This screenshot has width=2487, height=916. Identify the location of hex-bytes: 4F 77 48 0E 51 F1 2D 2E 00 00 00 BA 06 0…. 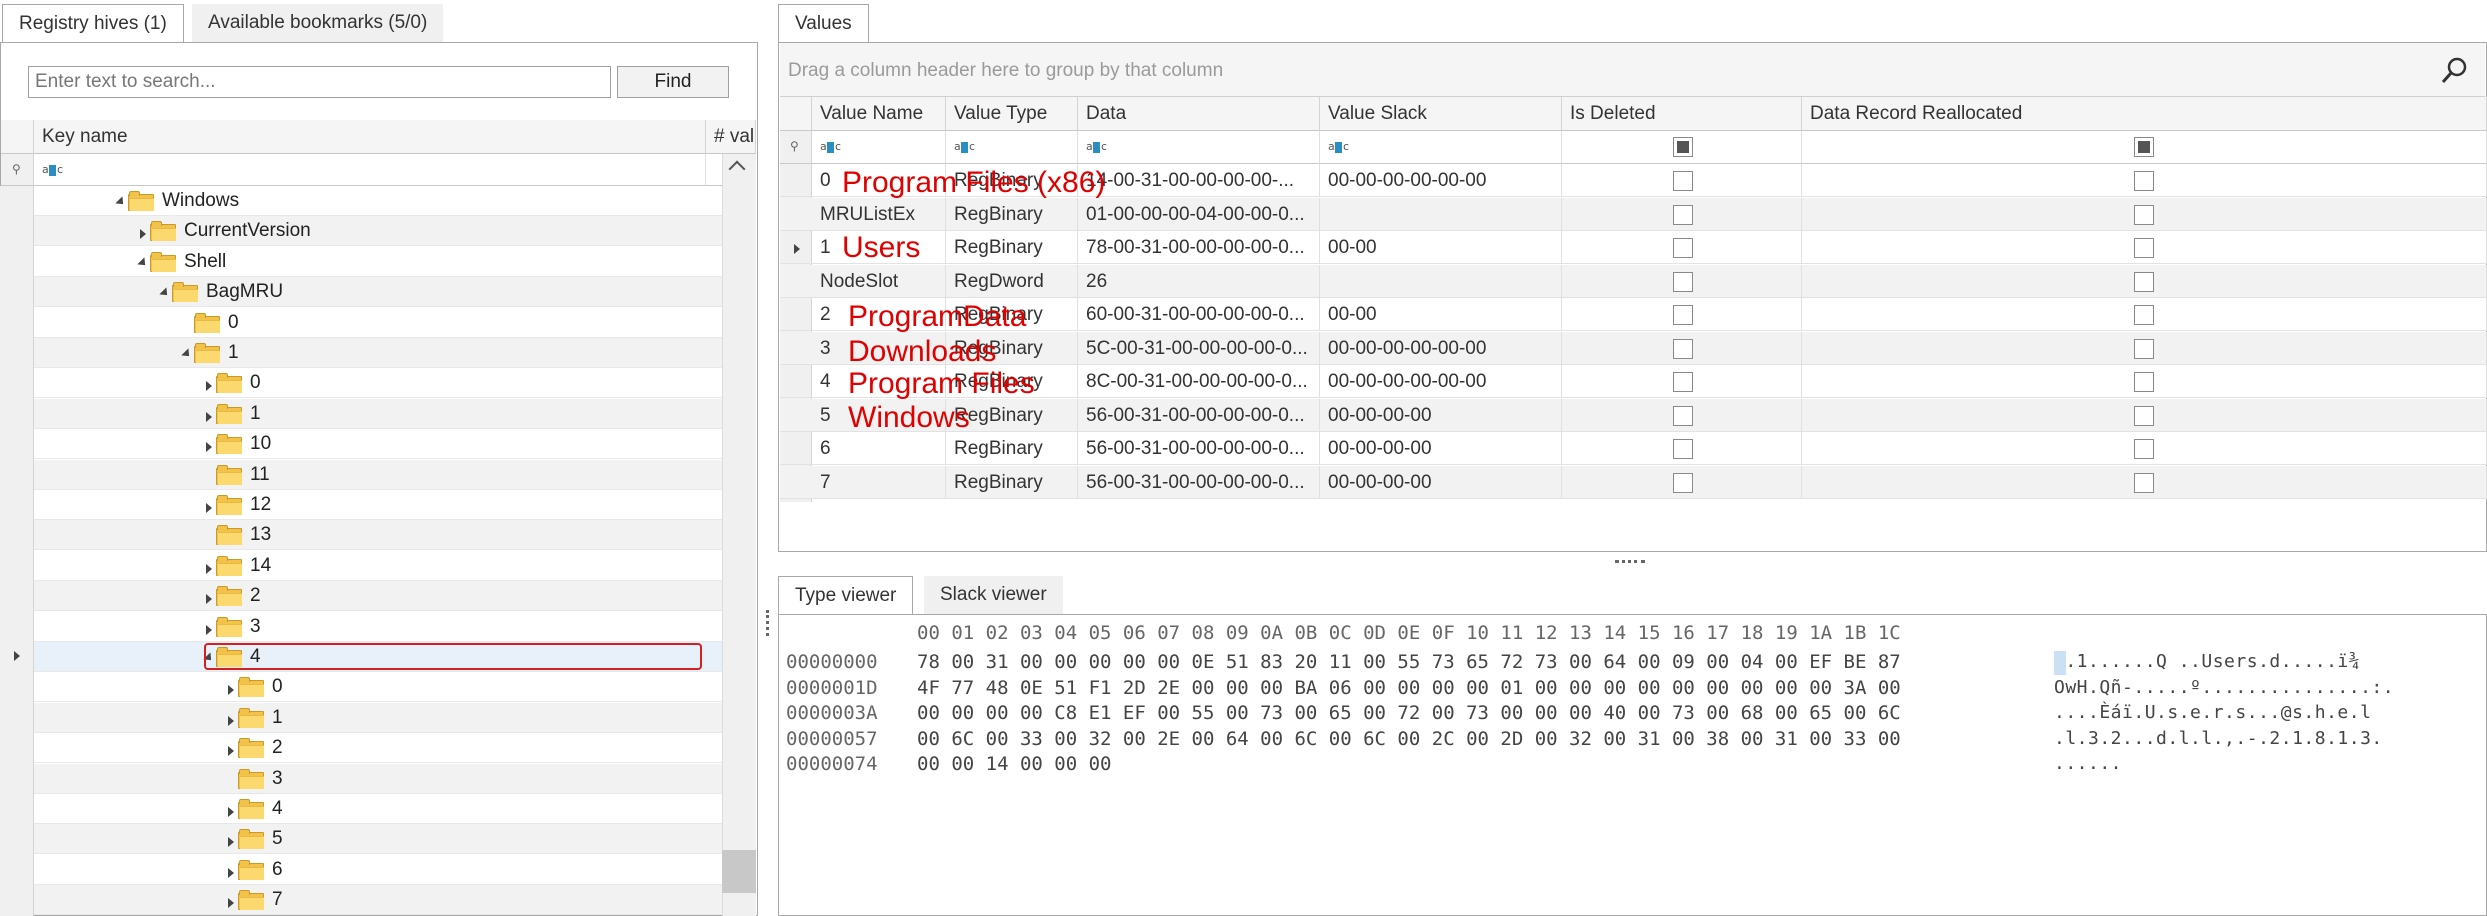
(1409, 688).